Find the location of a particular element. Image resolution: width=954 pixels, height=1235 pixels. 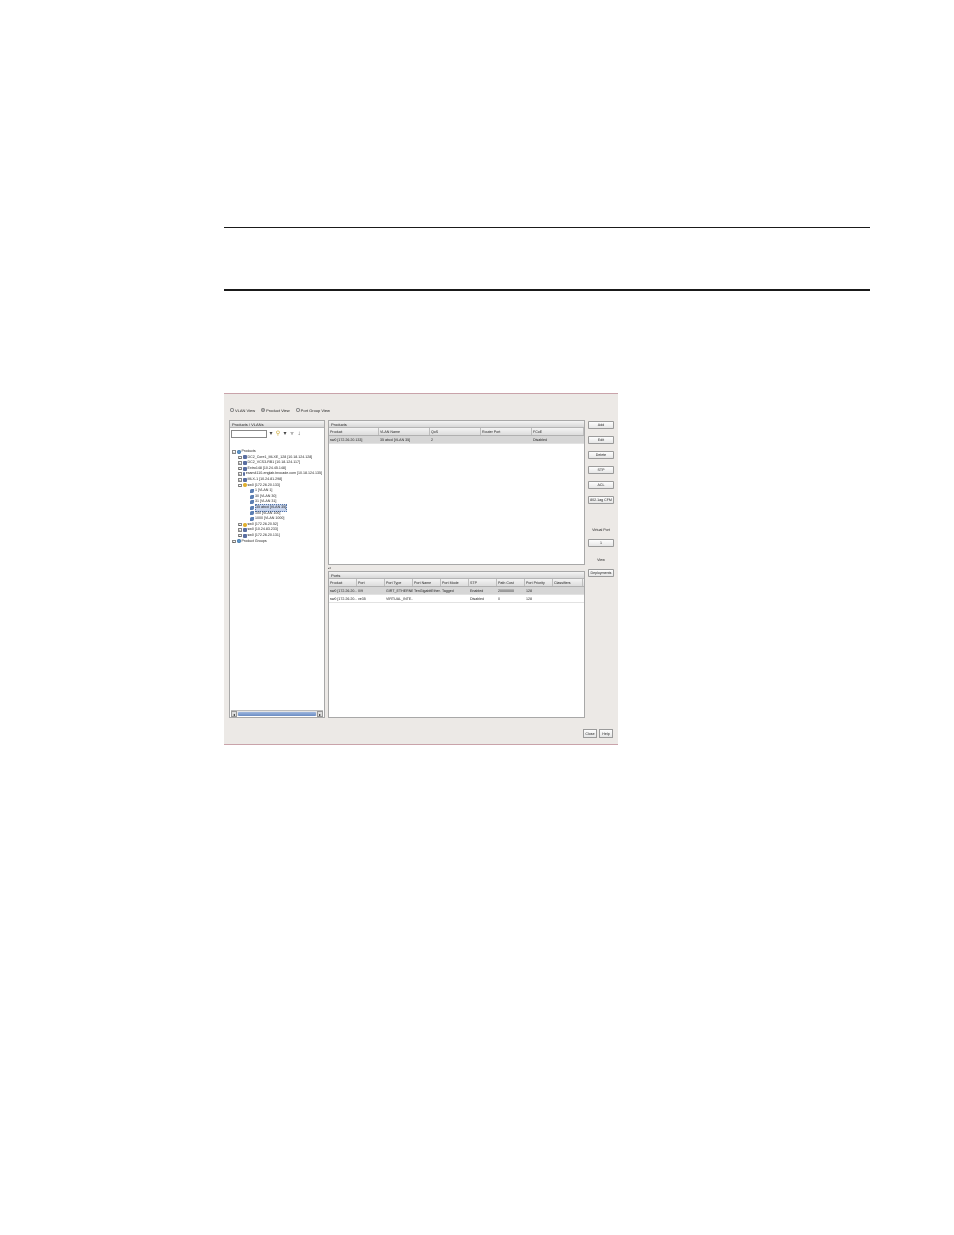

scroll-right-icon: ▸ is located at coordinates (320, 713).